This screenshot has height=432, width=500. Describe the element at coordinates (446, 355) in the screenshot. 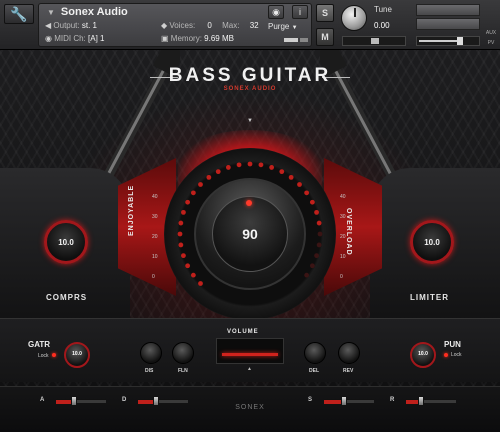

I see `pun-lock-led` at that location.